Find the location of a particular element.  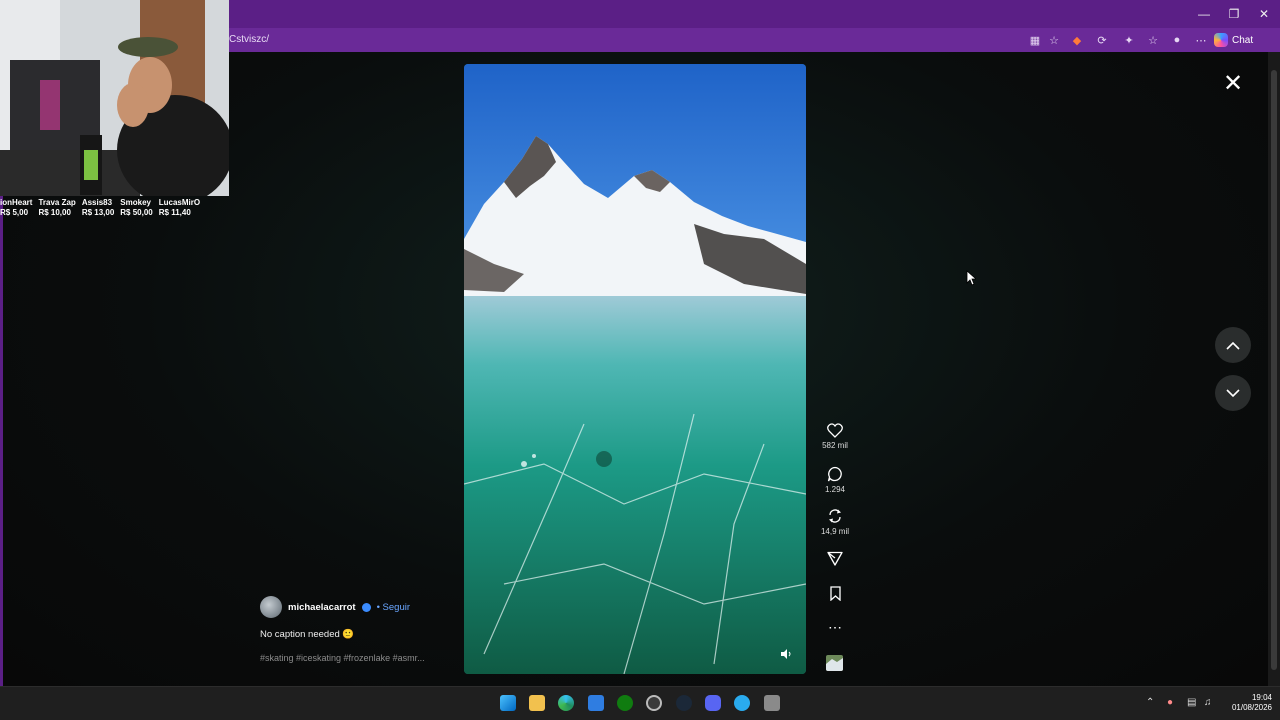

microphone-icon: ● is located at coordinates (1170, 702).